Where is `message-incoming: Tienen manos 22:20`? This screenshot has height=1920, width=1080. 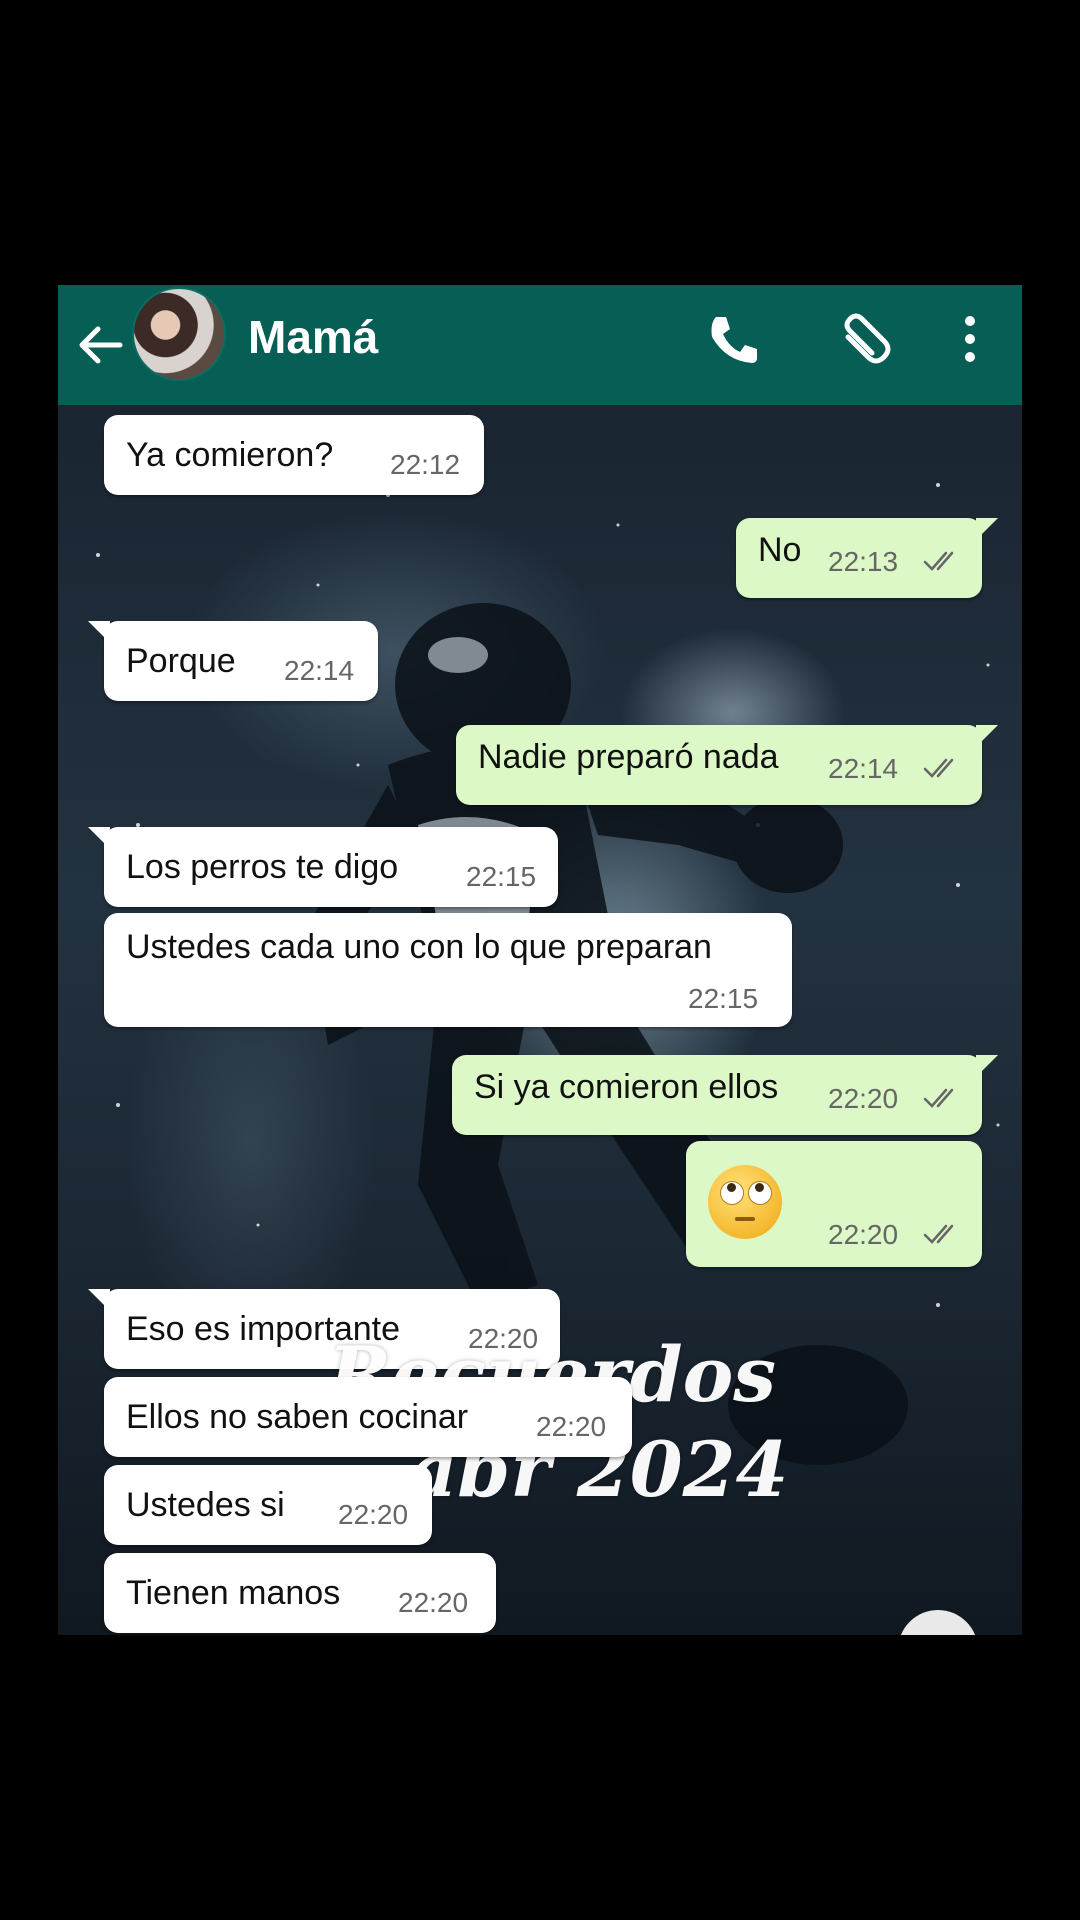
message-incoming: Tienen manos 22:20 is located at coordinates (300, 1593).